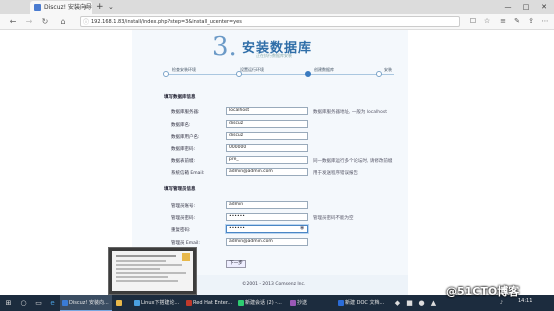 The height and width of the screenshot is (311, 554). Describe the element at coordinates (397, 303) in the screenshot. I see `taskbar-app-icon: ◆` at that location.